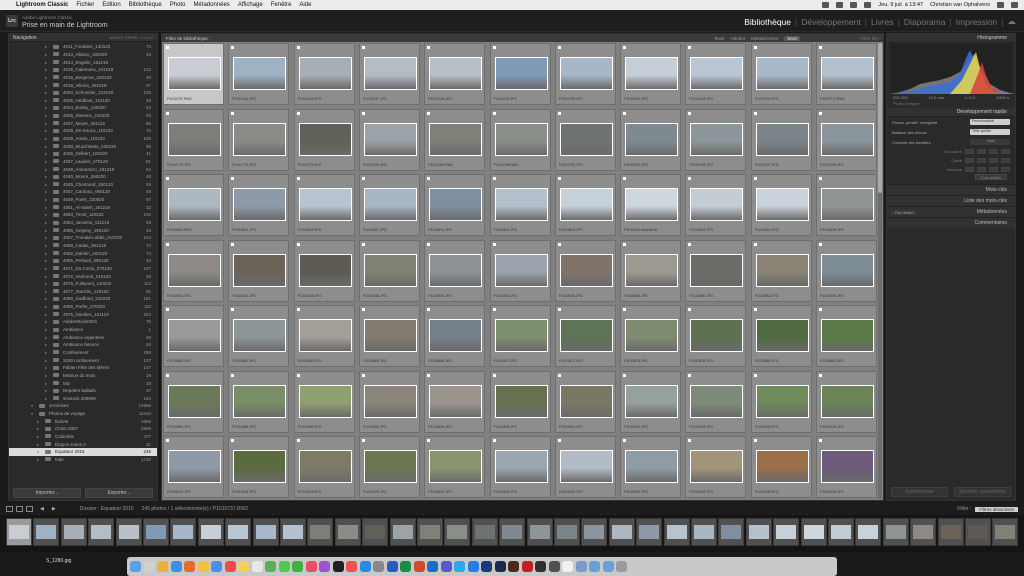 Image resolution: width=1024 pixels, height=576 pixels. What do you see at coordinates (991, 177) in the screenshot?
I see `reset-all-button: Tout rétablir` at bounding box center [991, 177].